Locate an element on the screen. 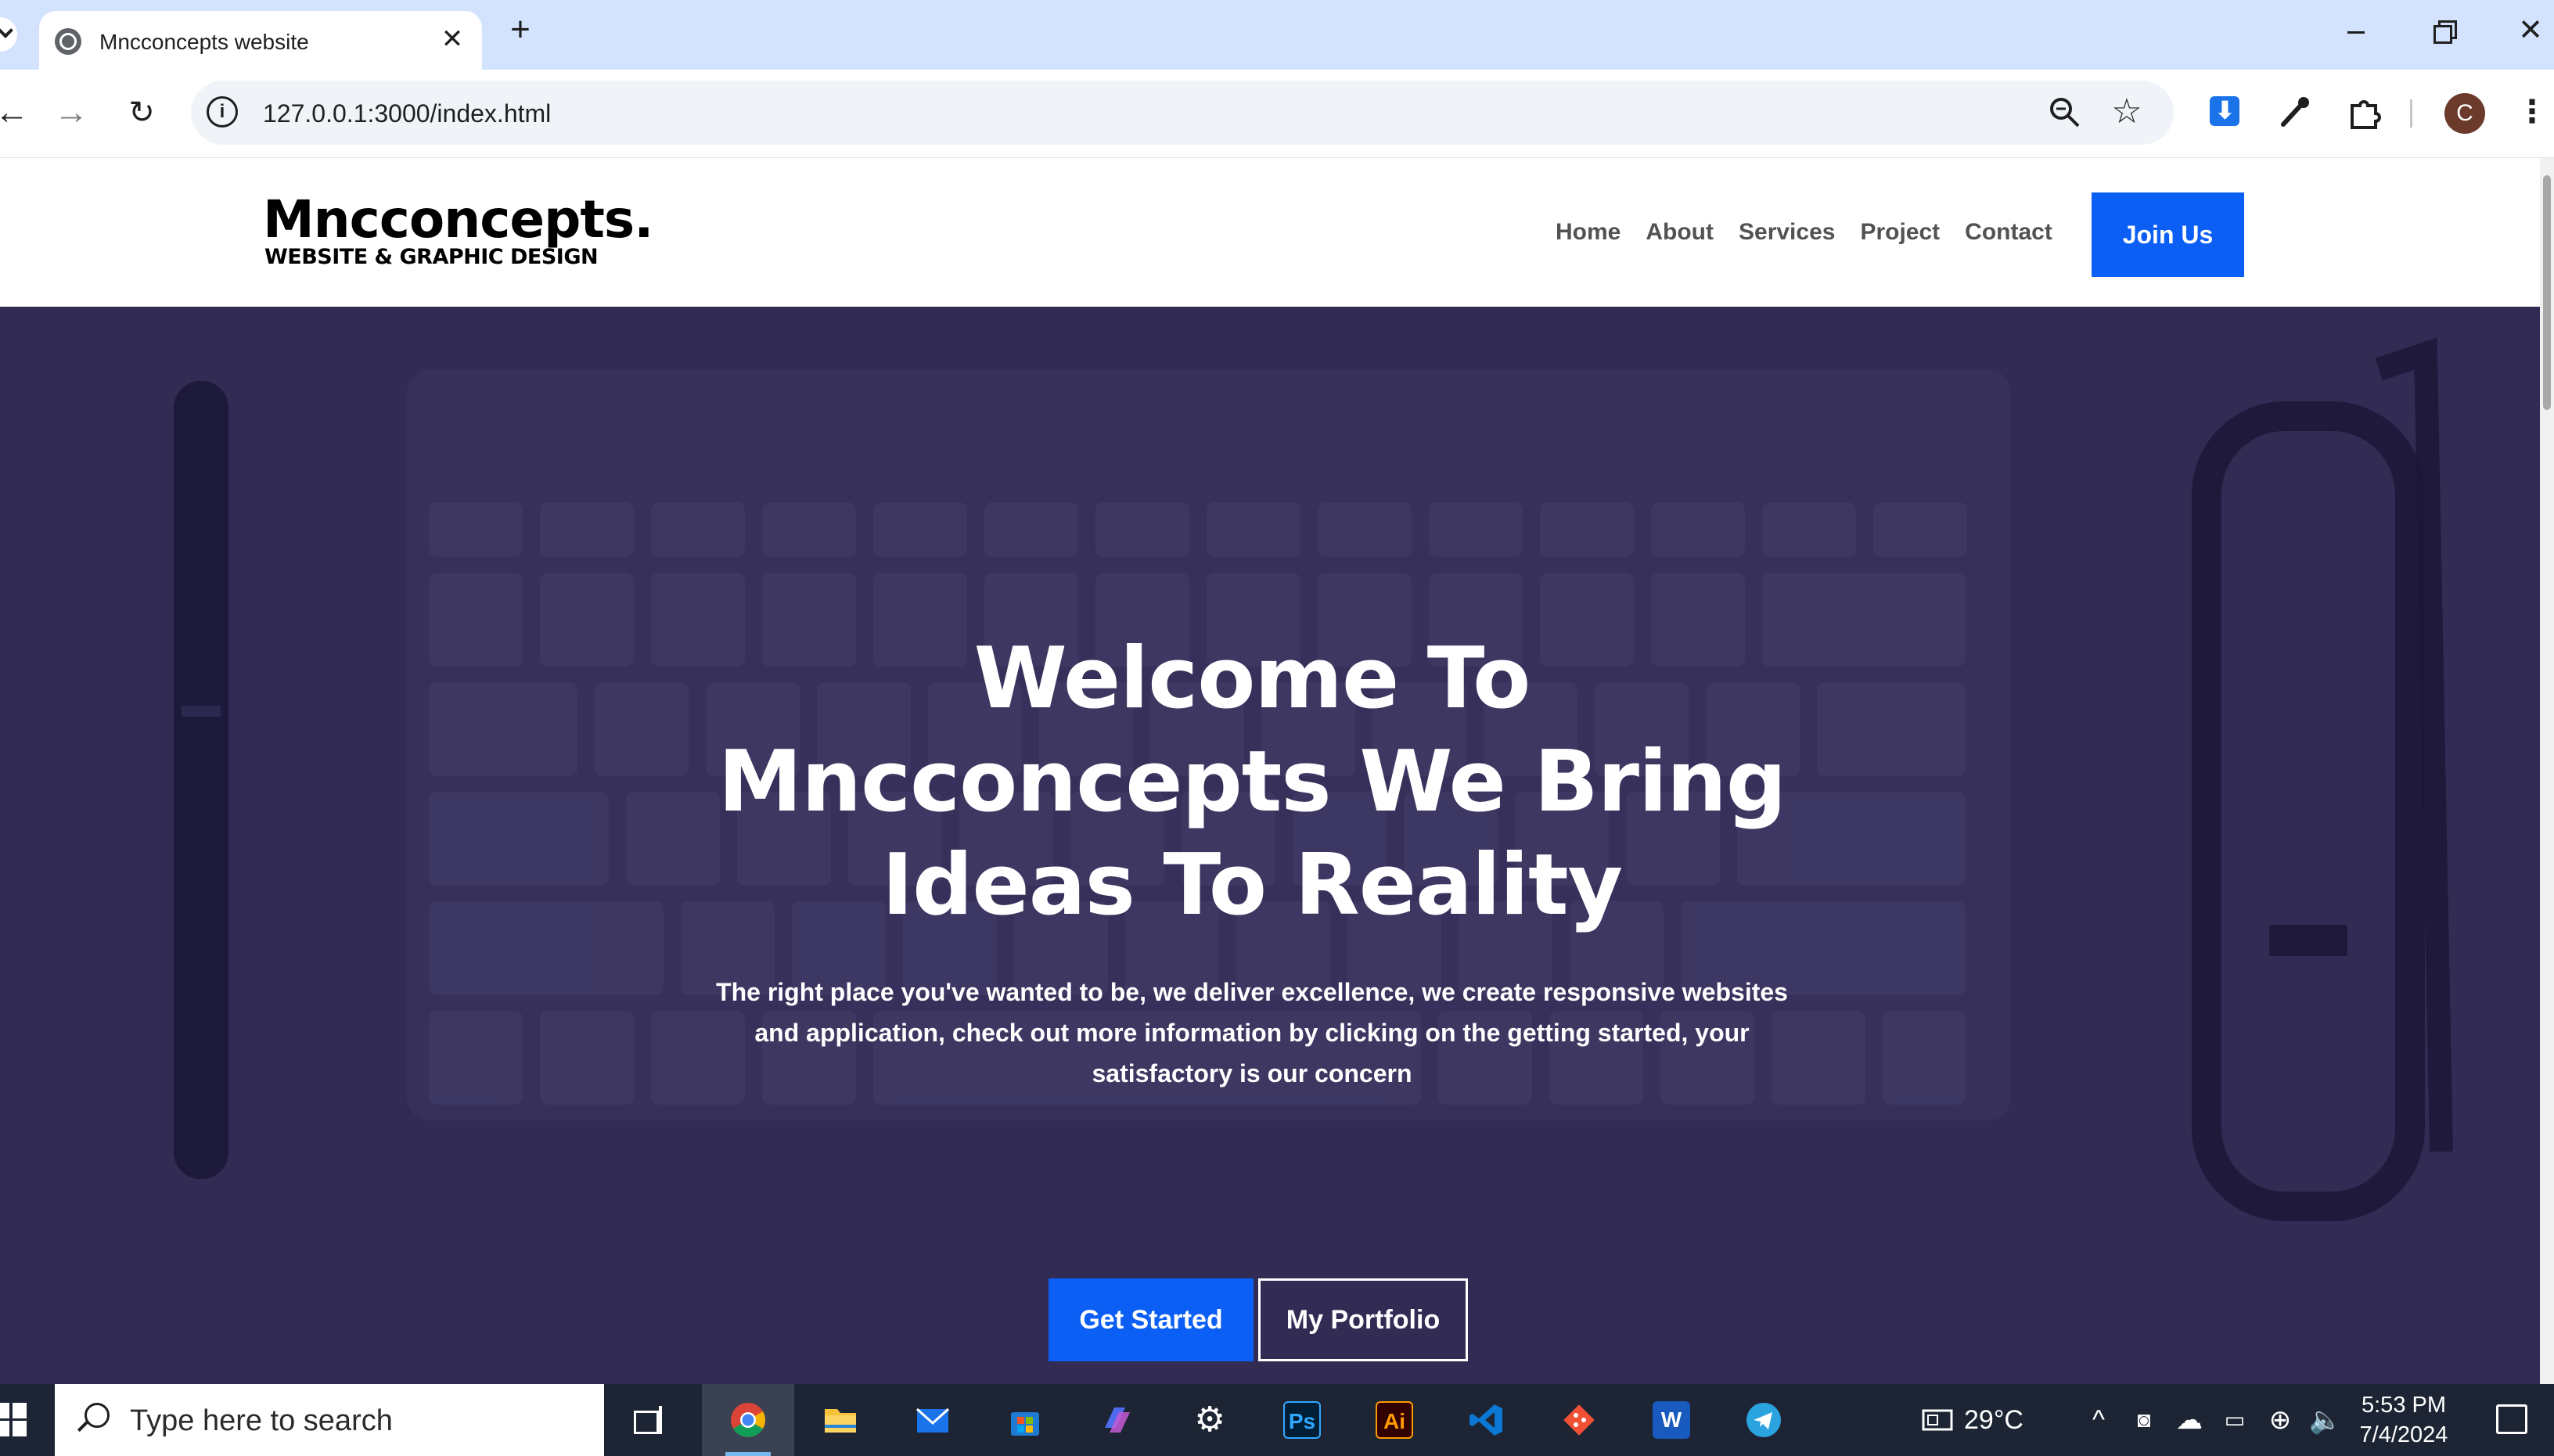 The image size is (2554, 1456). hero-heading-line: Mncconcepts We Bring is located at coordinates (1252, 782).